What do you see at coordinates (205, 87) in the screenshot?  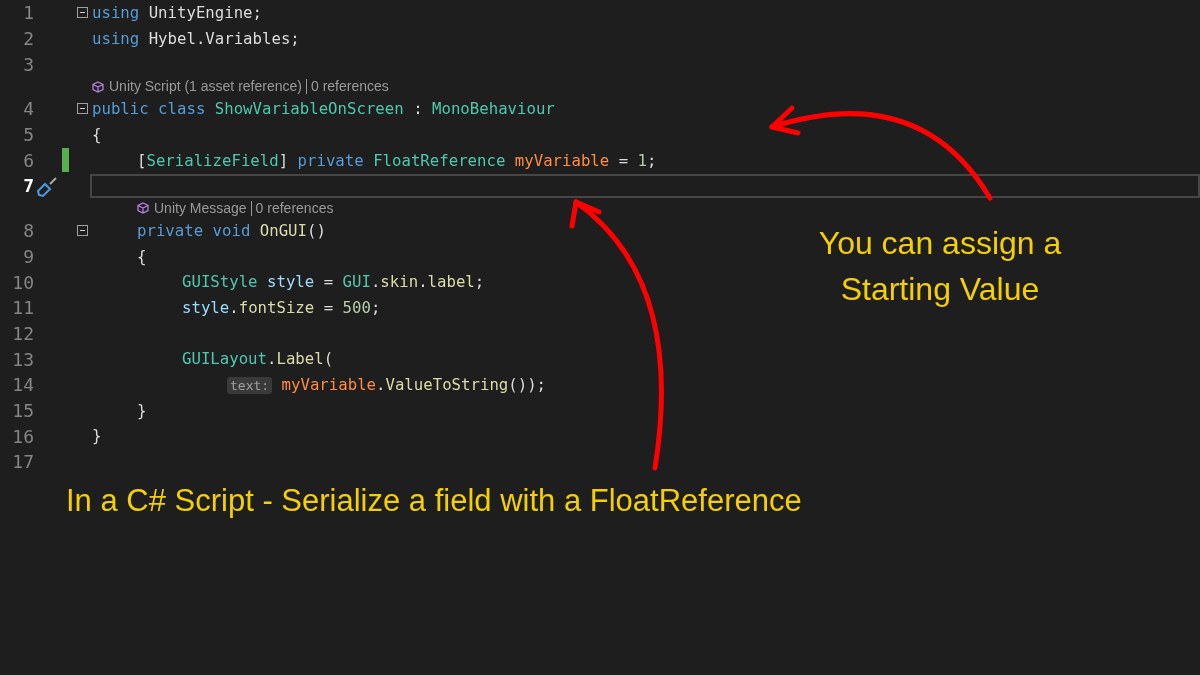 I see `codelens-label: Unity Script (1 asset reference)` at bounding box center [205, 87].